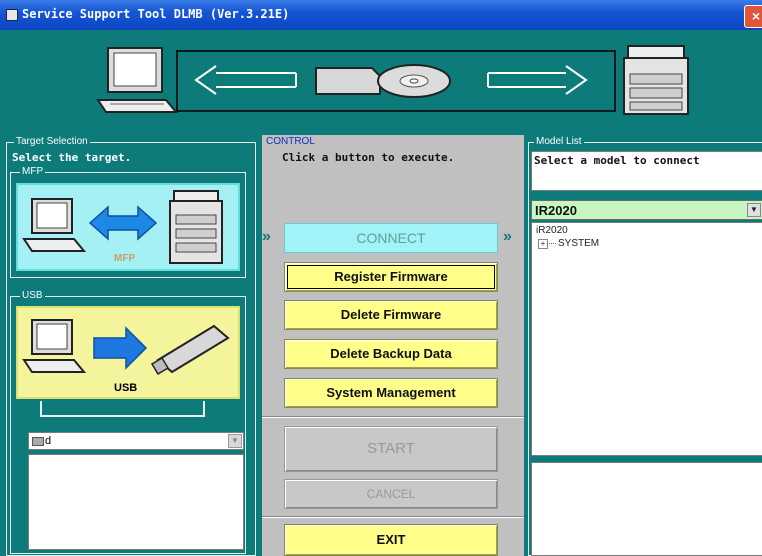 Image resolution: width=762 pixels, height=556 pixels. Describe the element at coordinates (290, 141) in the screenshot. I see `control-label: CONTROL` at that location.